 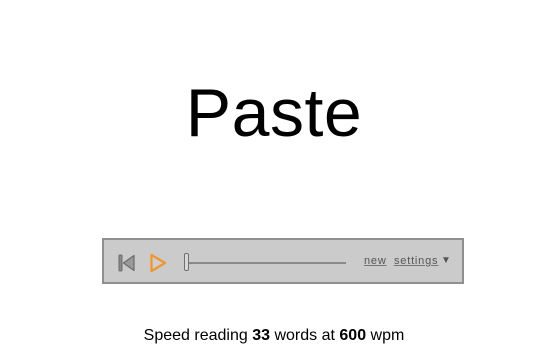 What do you see at coordinates (416, 261) in the screenshot?
I see `settings-link: settings` at bounding box center [416, 261].